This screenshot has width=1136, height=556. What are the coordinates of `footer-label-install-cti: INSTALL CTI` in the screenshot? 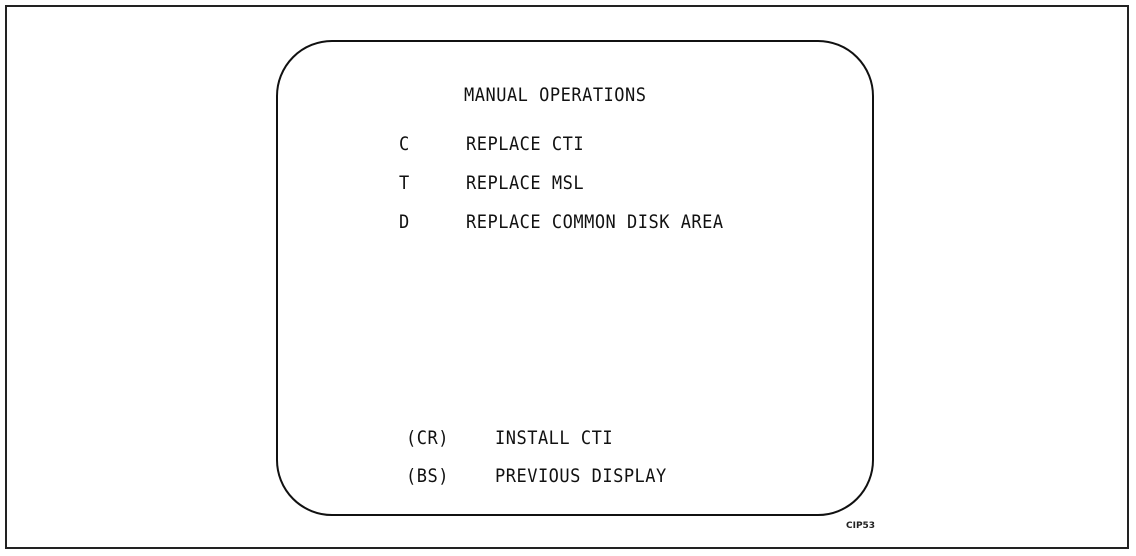 It's located at (554, 438).